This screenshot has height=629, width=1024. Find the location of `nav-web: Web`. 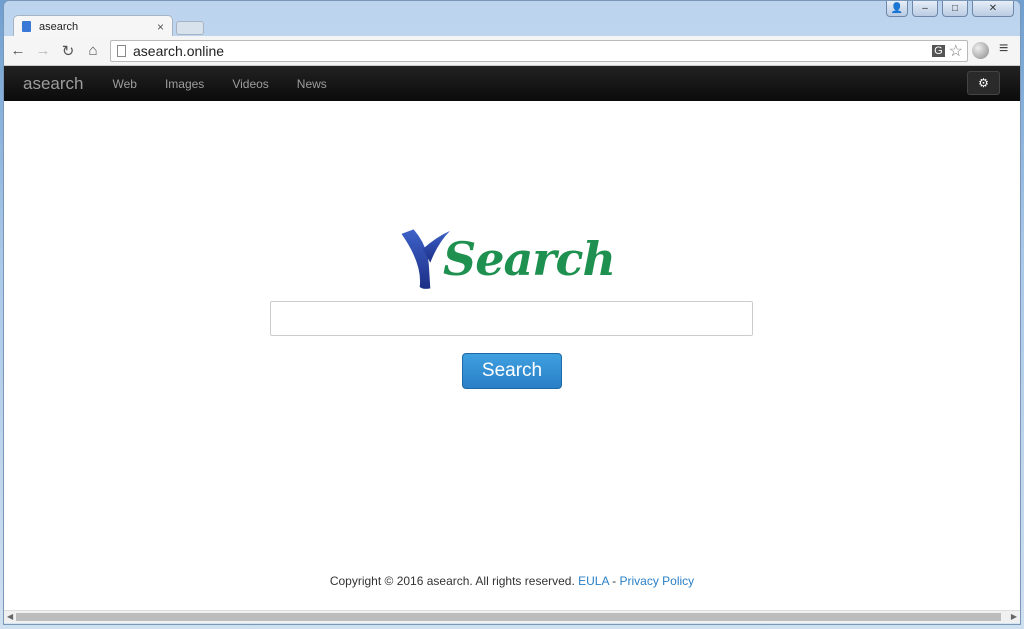

nav-web: Web is located at coordinates (124, 84).